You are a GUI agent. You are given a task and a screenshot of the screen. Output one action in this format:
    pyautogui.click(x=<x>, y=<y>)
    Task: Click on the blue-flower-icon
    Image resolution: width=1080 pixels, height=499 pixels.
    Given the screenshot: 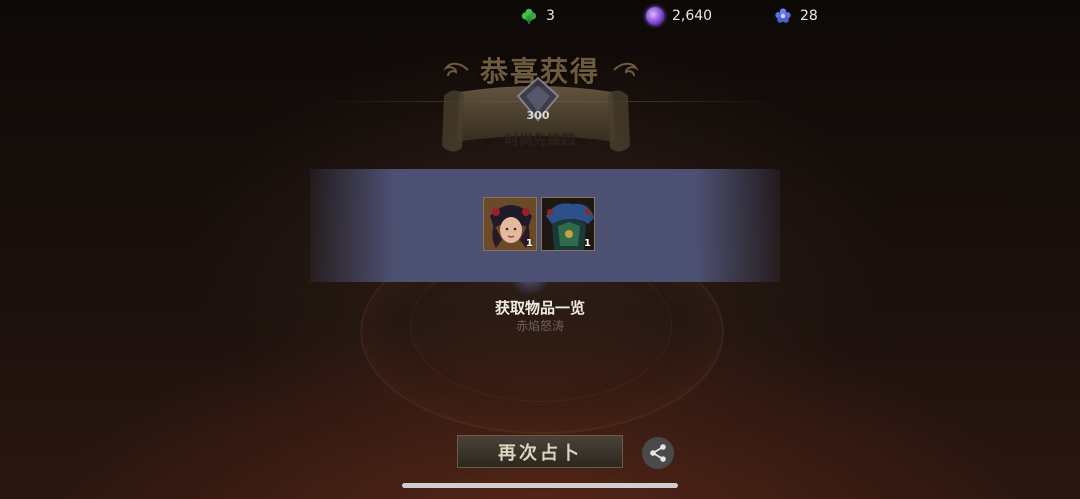 What is the action you would take?
    pyautogui.click(x=783, y=15)
    